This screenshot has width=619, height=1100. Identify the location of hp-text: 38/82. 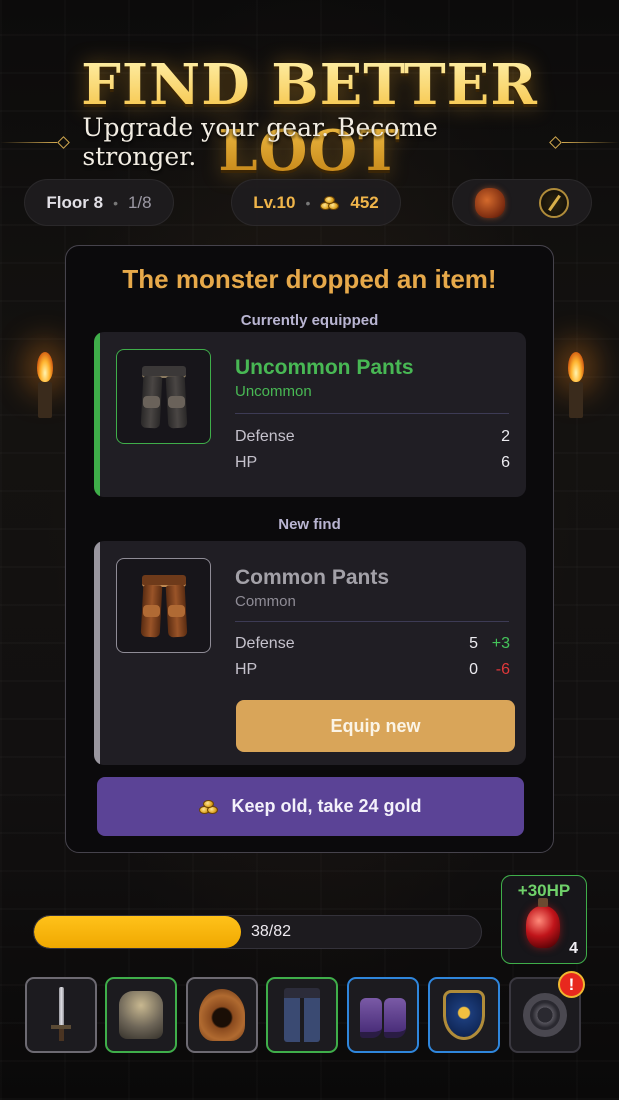
(271, 931).